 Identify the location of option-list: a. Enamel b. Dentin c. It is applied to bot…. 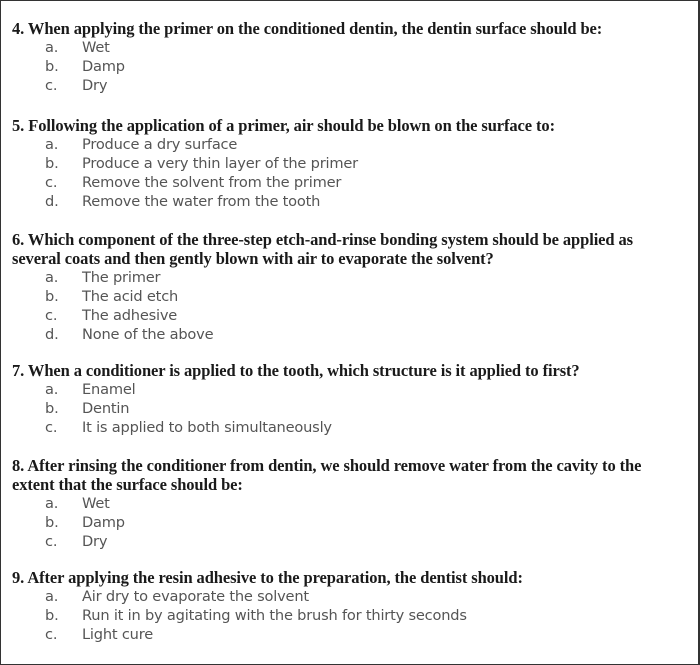
(348, 408).